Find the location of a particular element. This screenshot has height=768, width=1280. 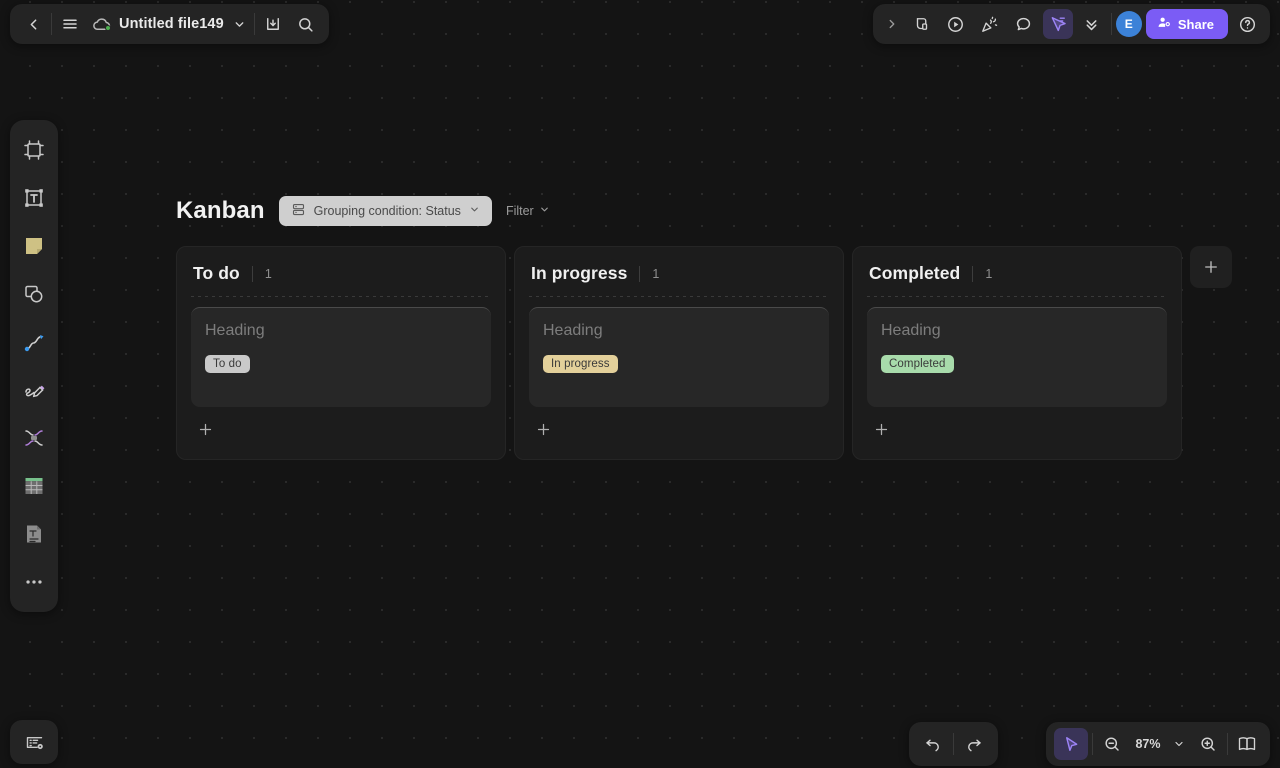

column-title: To do is located at coordinates (216, 273).